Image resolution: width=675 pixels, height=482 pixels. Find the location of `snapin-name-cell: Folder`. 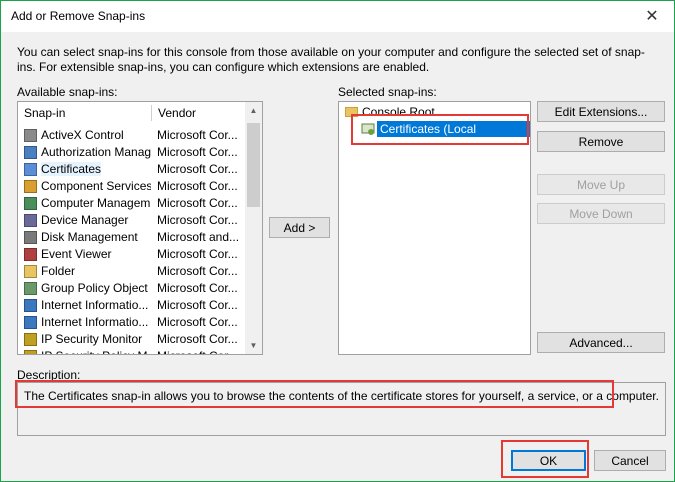

snapin-name-cell: Folder is located at coordinates (96, 271).